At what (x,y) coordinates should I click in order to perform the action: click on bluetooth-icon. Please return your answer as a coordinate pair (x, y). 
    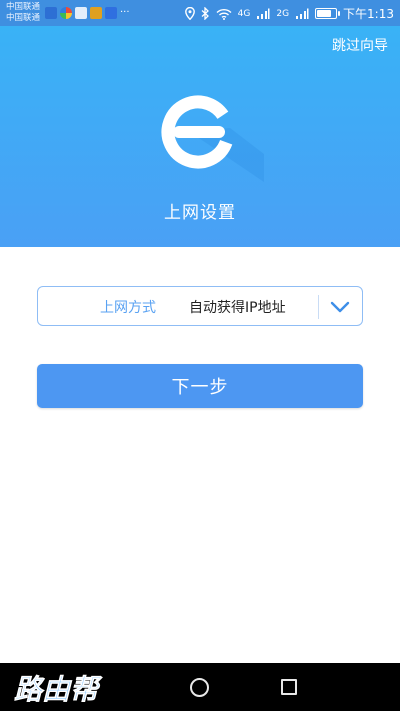
    Looking at the image, I should click on (205, 13).